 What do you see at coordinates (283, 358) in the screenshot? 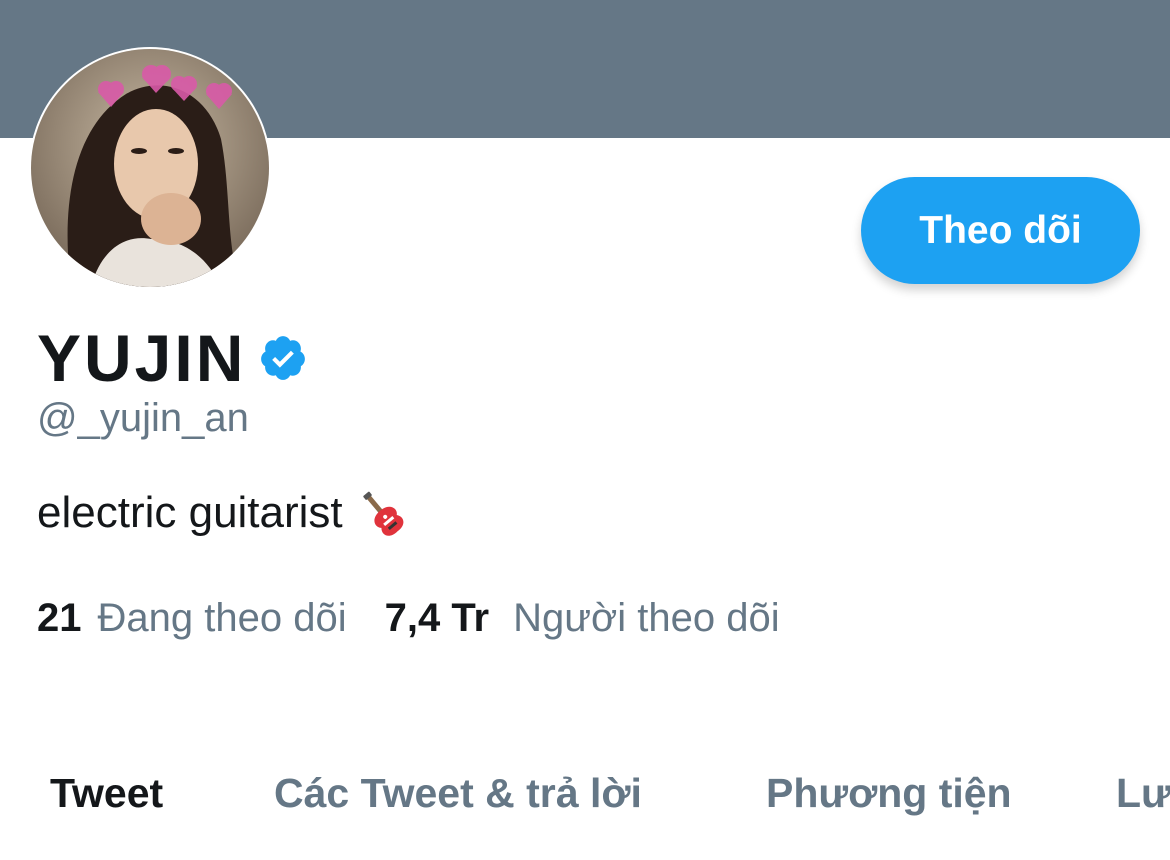
I see `verified-badge-icon` at bounding box center [283, 358].